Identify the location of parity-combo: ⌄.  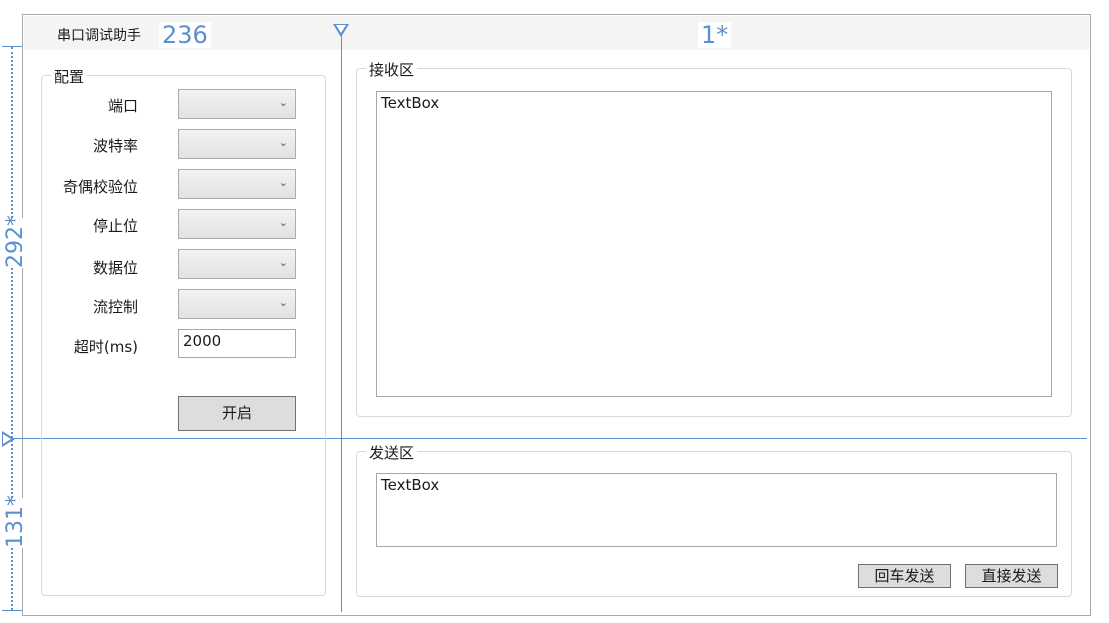
(237, 184).